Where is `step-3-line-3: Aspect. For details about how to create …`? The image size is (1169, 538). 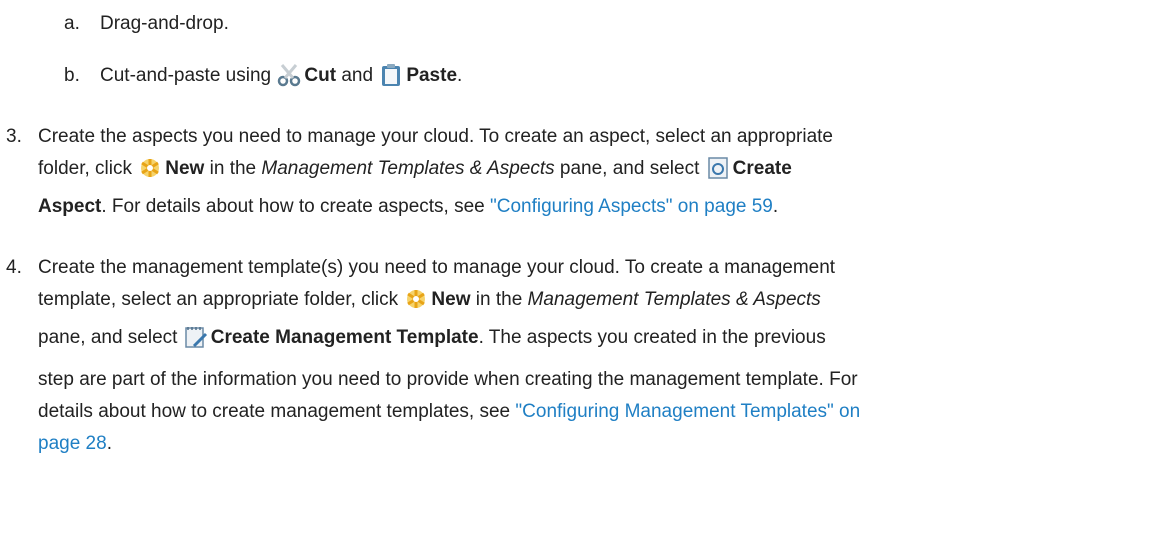
step-3-line-3: Aspect. For details about how to create … is located at coordinates (408, 206).